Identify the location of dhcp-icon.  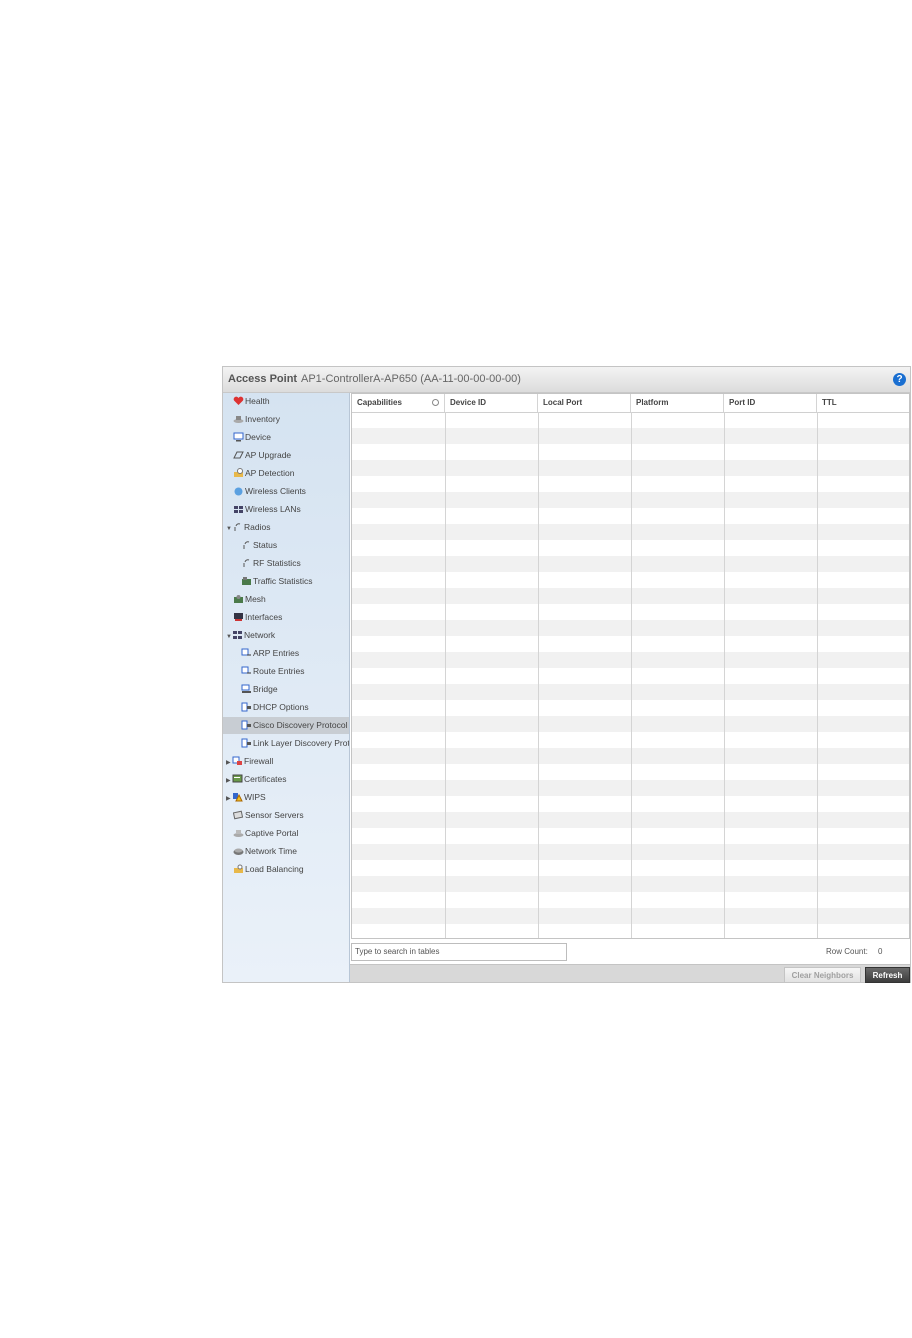
(246, 707).